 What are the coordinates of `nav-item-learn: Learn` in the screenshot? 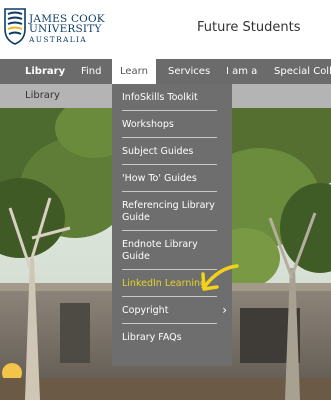 It's located at (134, 71).